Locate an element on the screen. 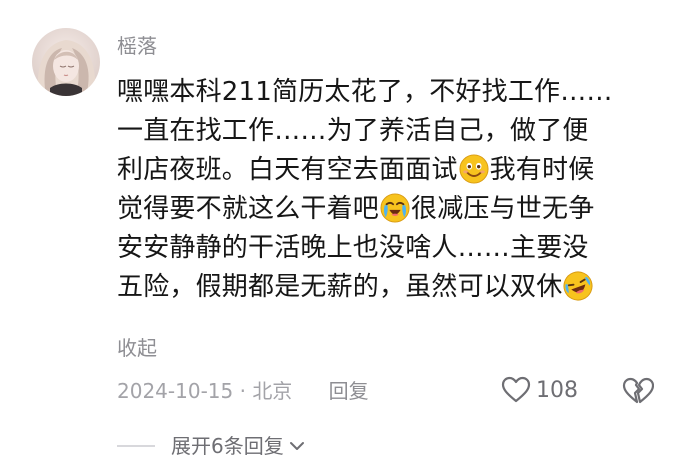 The image size is (690, 463). dislike-button is located at coordinates (638, 391).